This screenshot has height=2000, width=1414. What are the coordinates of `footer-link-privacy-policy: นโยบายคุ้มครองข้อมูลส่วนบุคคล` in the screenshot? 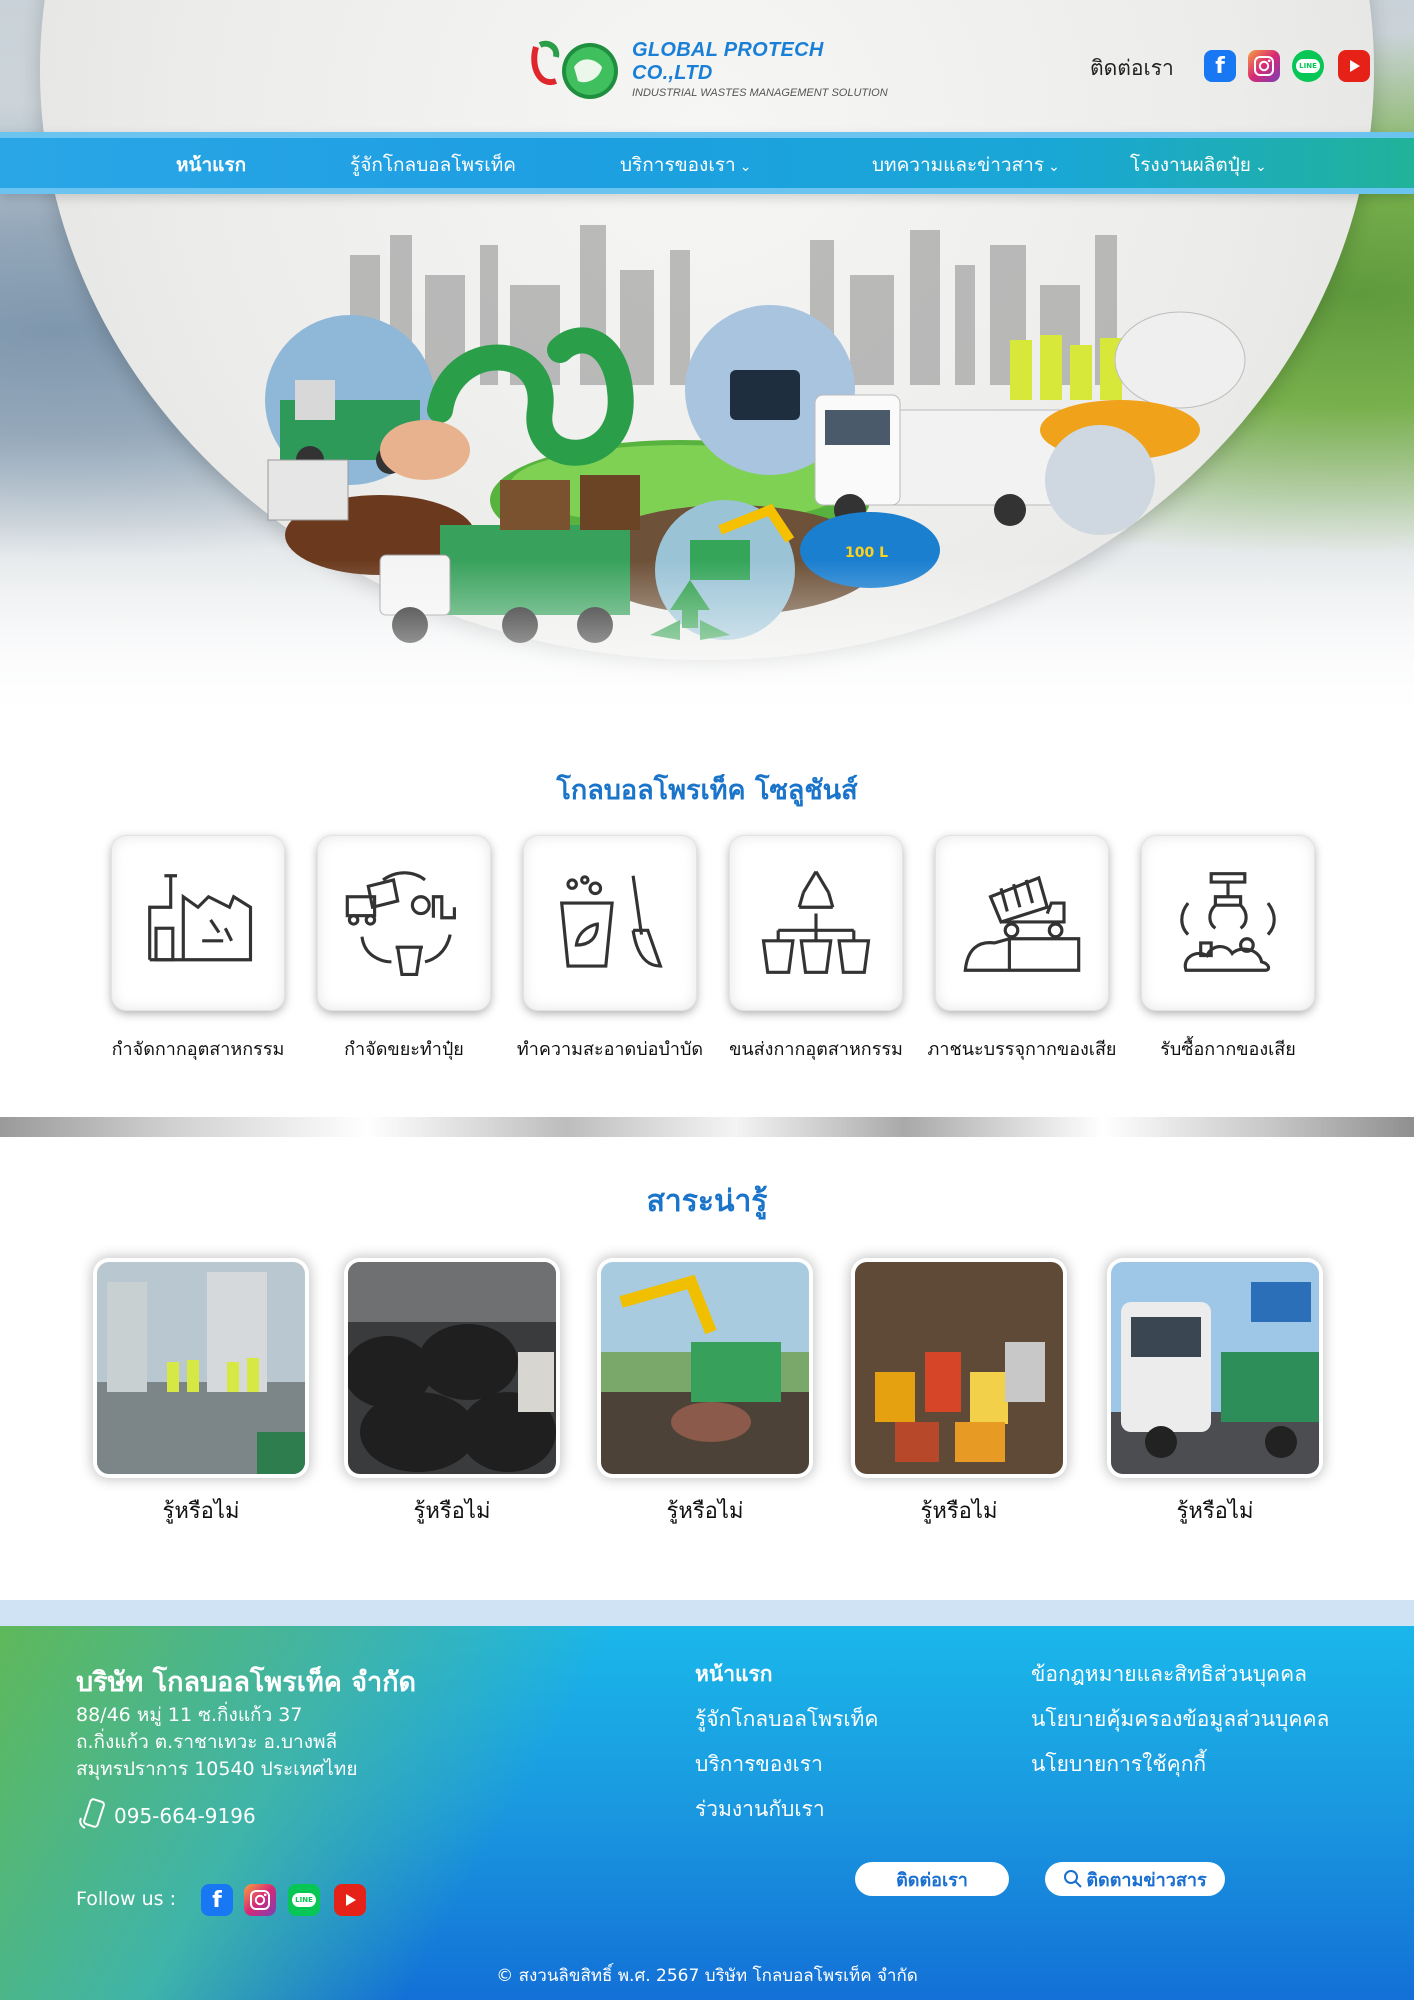 It's located at (1180, 1719).